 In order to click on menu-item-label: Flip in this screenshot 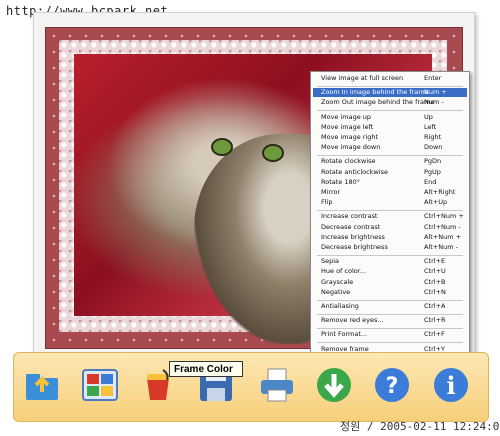, I will do `click(327, 202)`.